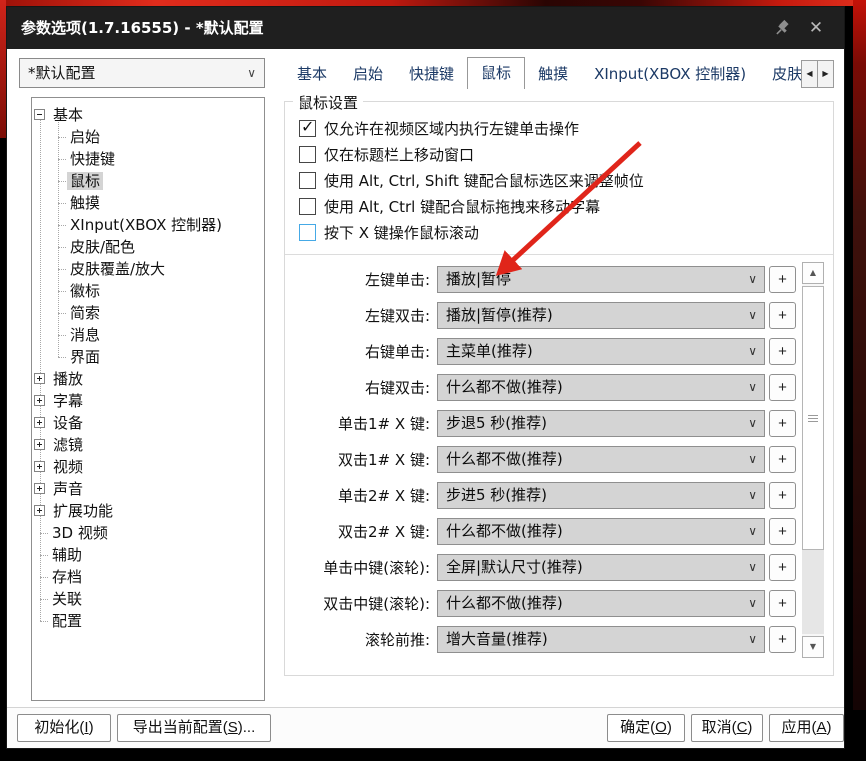 The image size is (866, 761). I want to click on tab: 快捷键, so click(431, 74).